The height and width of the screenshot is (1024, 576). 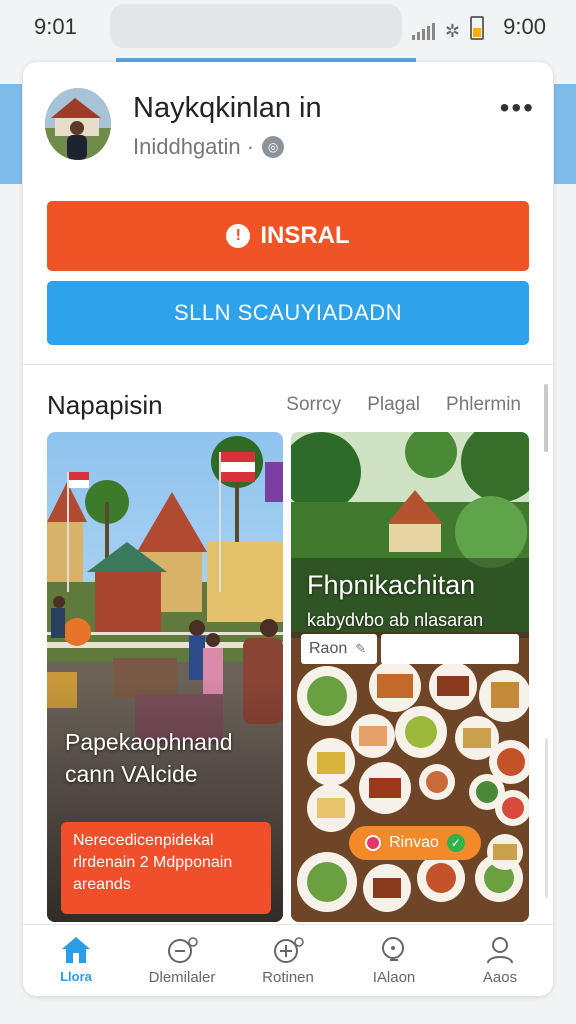 I want to click on nav-label-add: Rotinen, so click(x=288, y=977).